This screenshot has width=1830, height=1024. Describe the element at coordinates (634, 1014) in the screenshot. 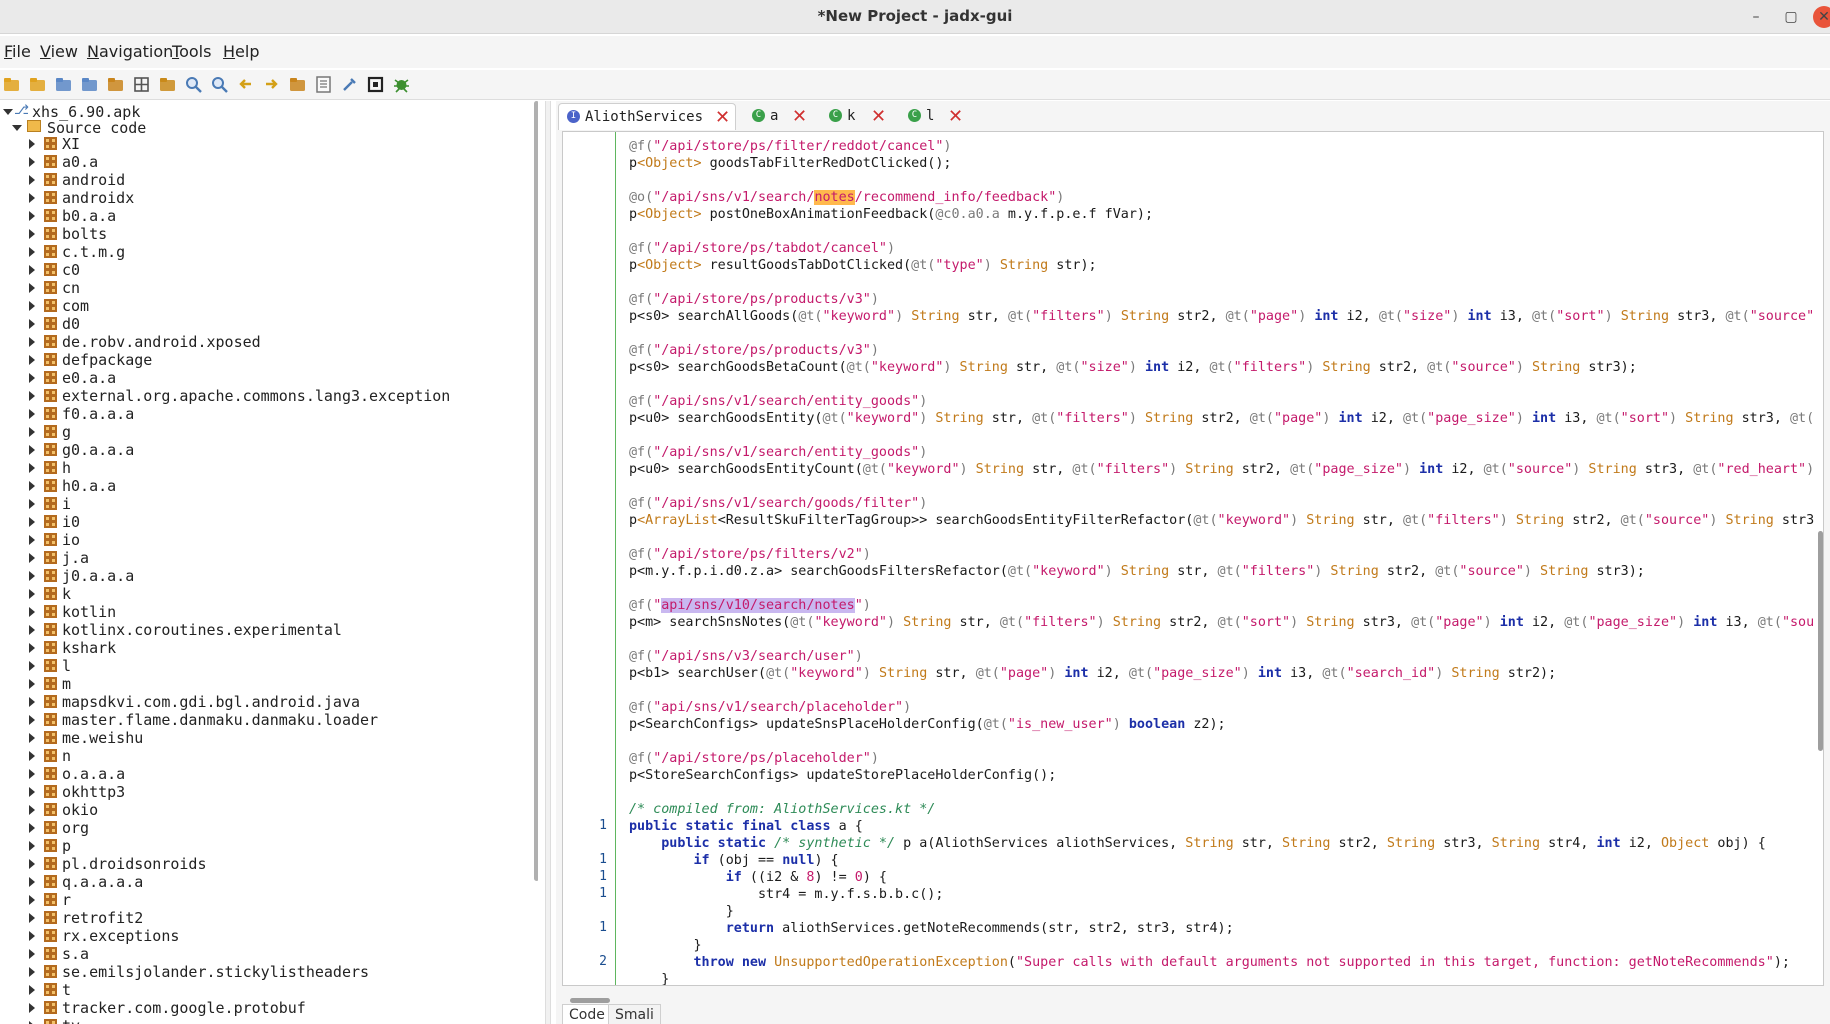

I see `tab-smali: Smali` at that location.